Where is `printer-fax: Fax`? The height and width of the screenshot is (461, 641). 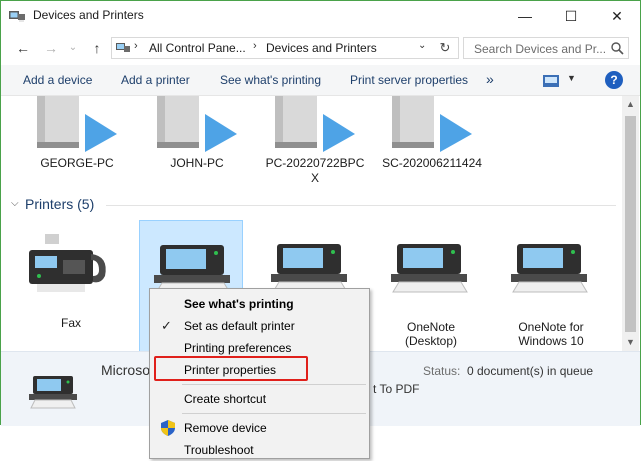
printer-fax: Fax is located at coordinates (71, 283).